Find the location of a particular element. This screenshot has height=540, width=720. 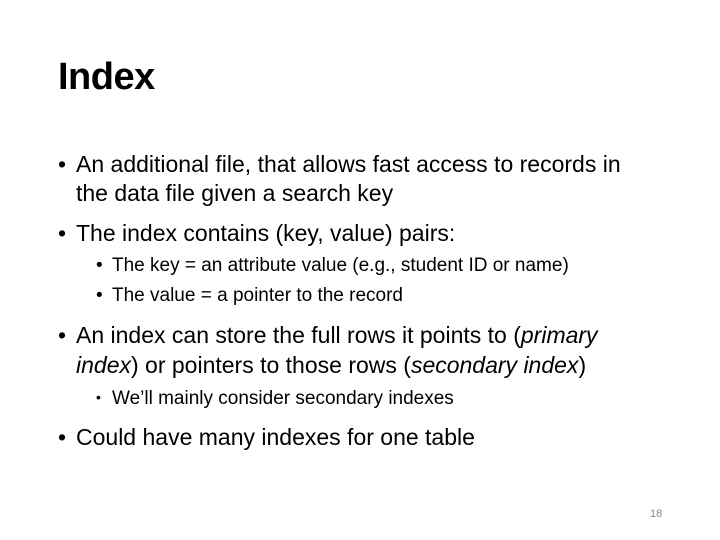

slide-title: Index is located at coordinates (106, 77).